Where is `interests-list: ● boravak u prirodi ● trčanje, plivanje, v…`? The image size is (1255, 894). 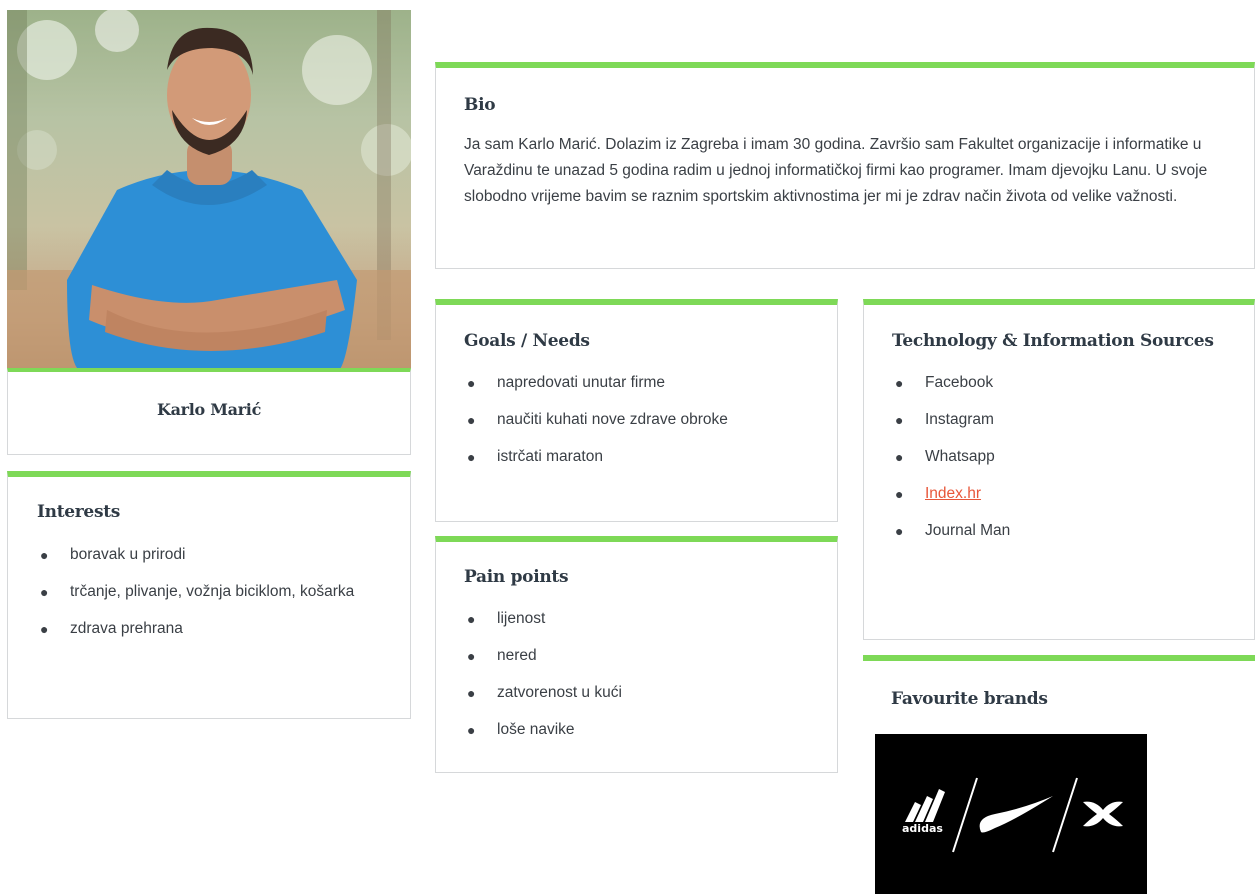 interests-list: ● boravak u prirodi ● trčanje, plivanje, v… is located at coordinates (198, 599).